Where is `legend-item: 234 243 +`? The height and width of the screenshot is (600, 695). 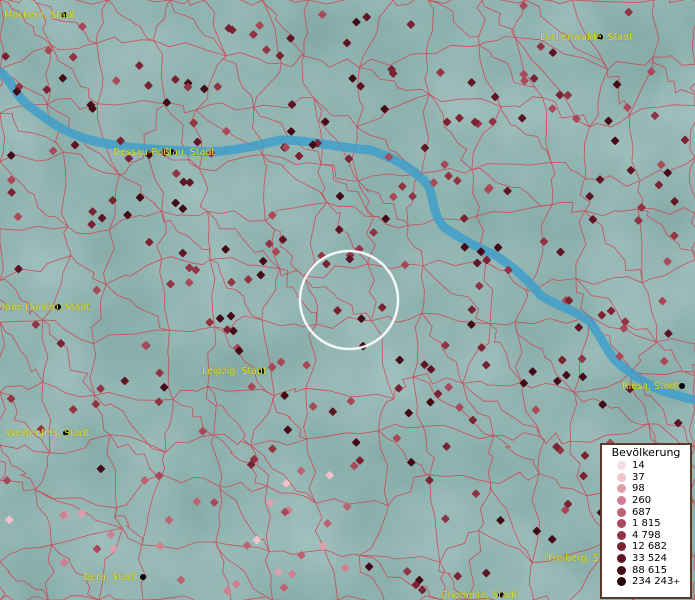
legend-item: 234 243 + is located at coordinates (646, 582).